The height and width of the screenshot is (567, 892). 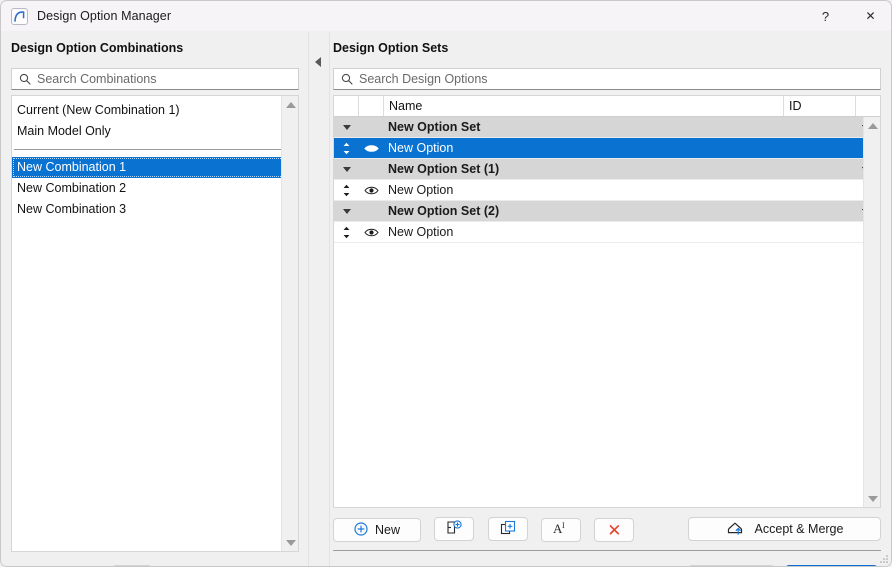 What do you see at coordinates (884, 559) in the screenshot?
I see `resize-grip` at bounding box center [884, 559].